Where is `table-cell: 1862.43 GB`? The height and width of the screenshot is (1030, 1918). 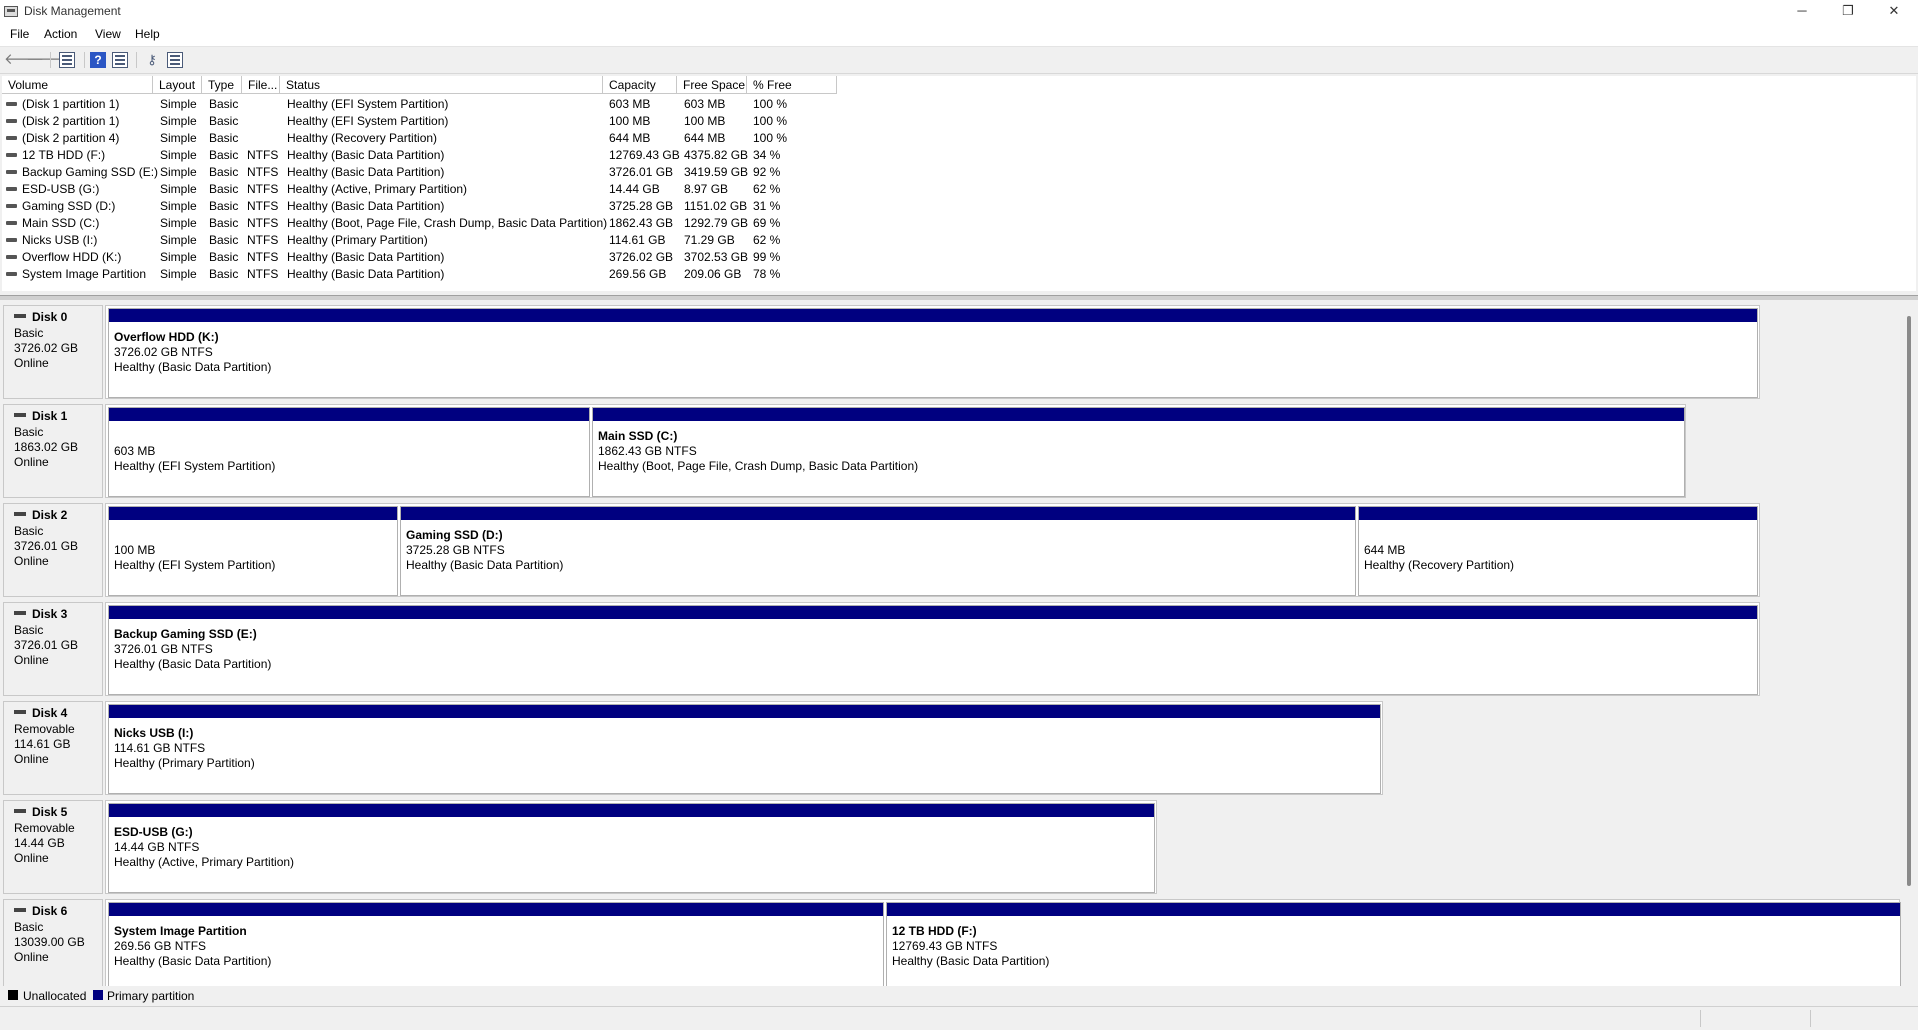
table-cell: 1862.43 GB is located at coordinates (641, 223).